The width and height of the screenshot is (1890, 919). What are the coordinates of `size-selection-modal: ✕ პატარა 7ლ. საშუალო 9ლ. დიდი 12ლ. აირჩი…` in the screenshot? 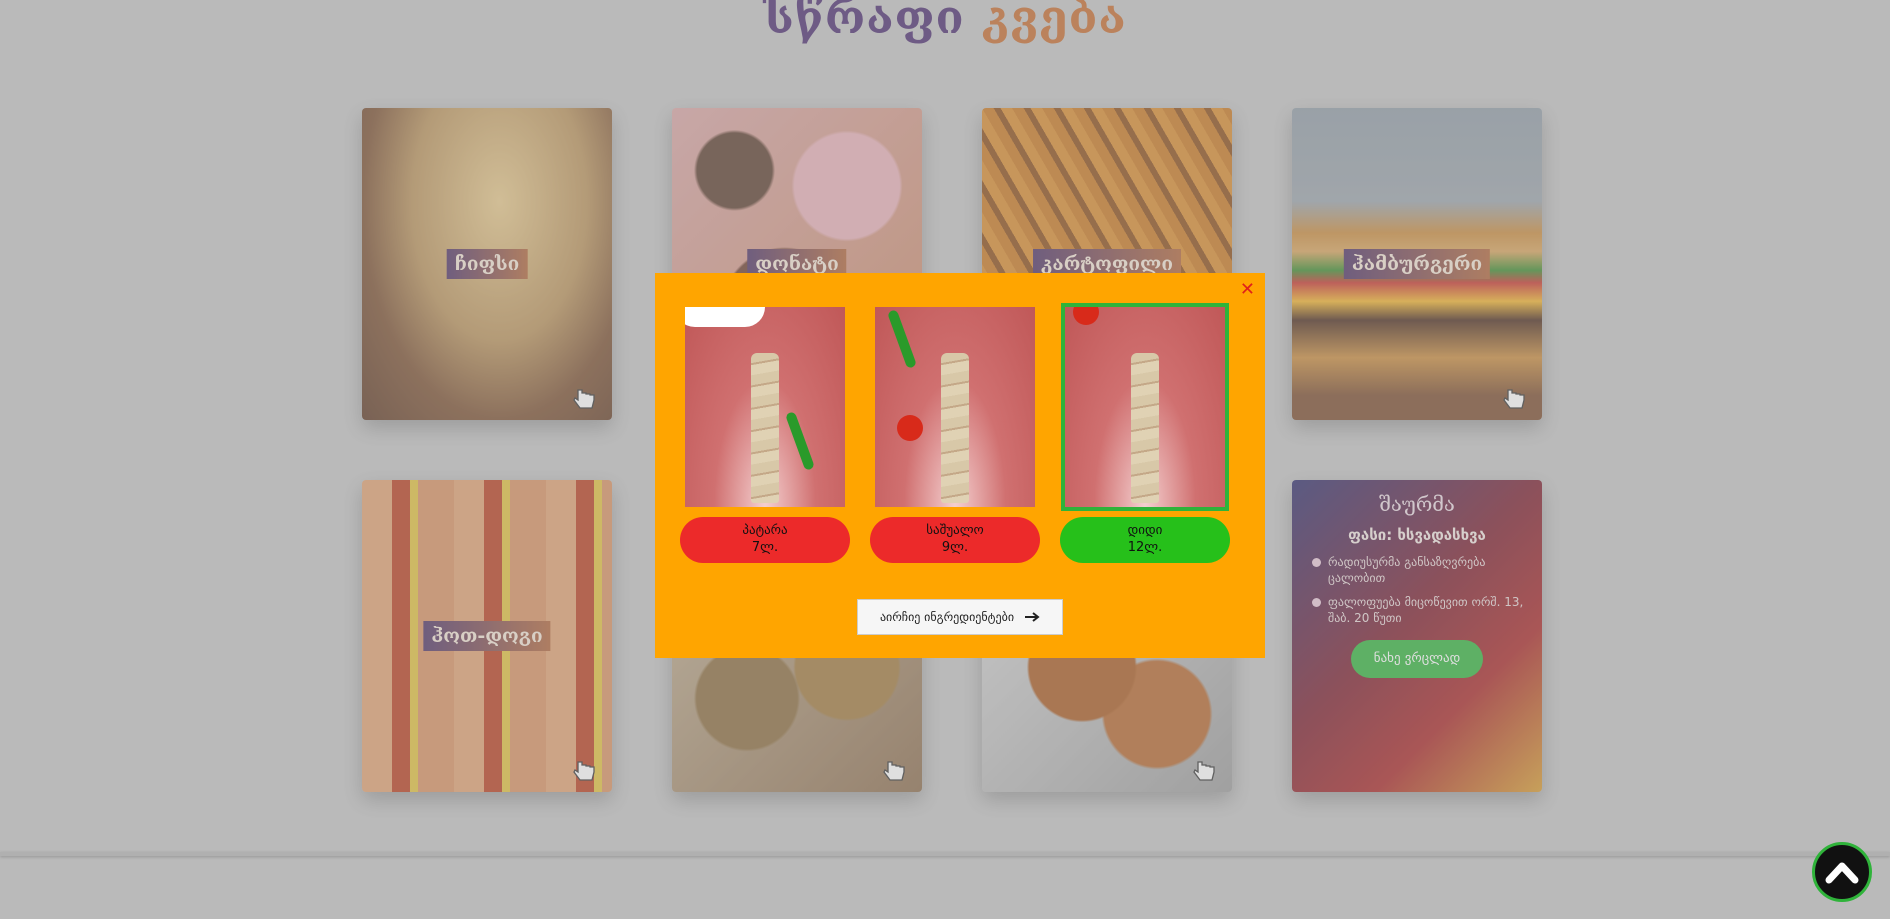 It's located at (960, 465).